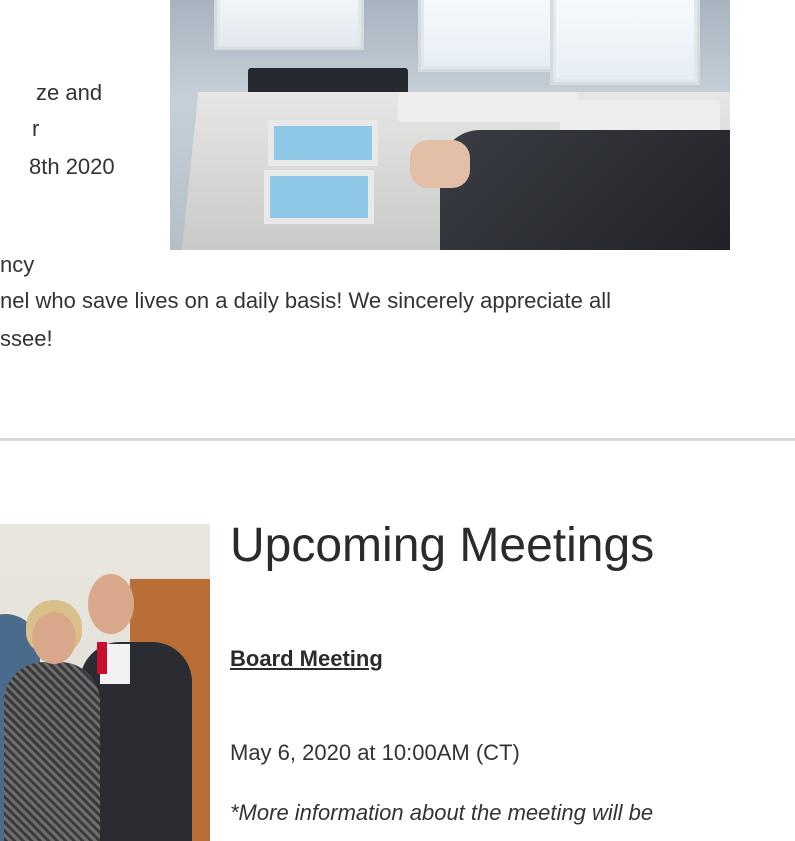  Describe the element at coordinates (69, 92) in the screenshot. I see `body-text-line: ze and` at that location.